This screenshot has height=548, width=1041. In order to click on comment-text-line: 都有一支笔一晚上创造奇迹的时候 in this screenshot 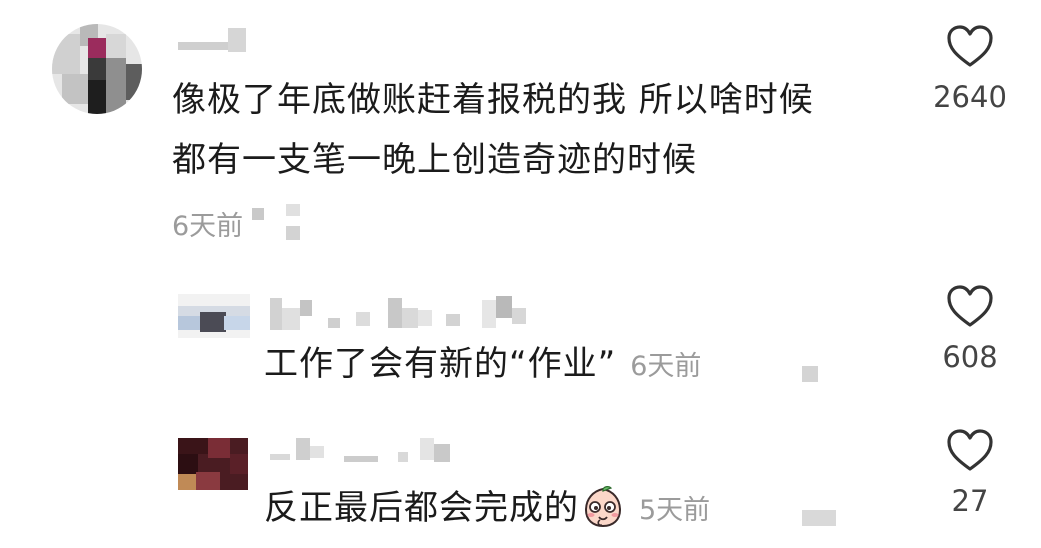, I will do `click(434, 160)`.